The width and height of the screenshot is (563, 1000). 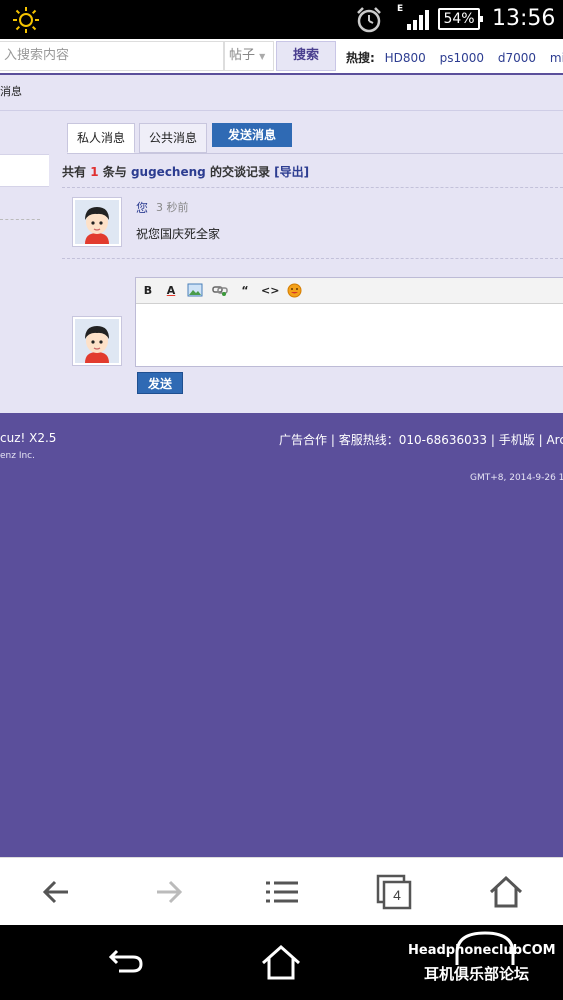 I want to click on sidebar-selected-item, so click(x=24, y=170).